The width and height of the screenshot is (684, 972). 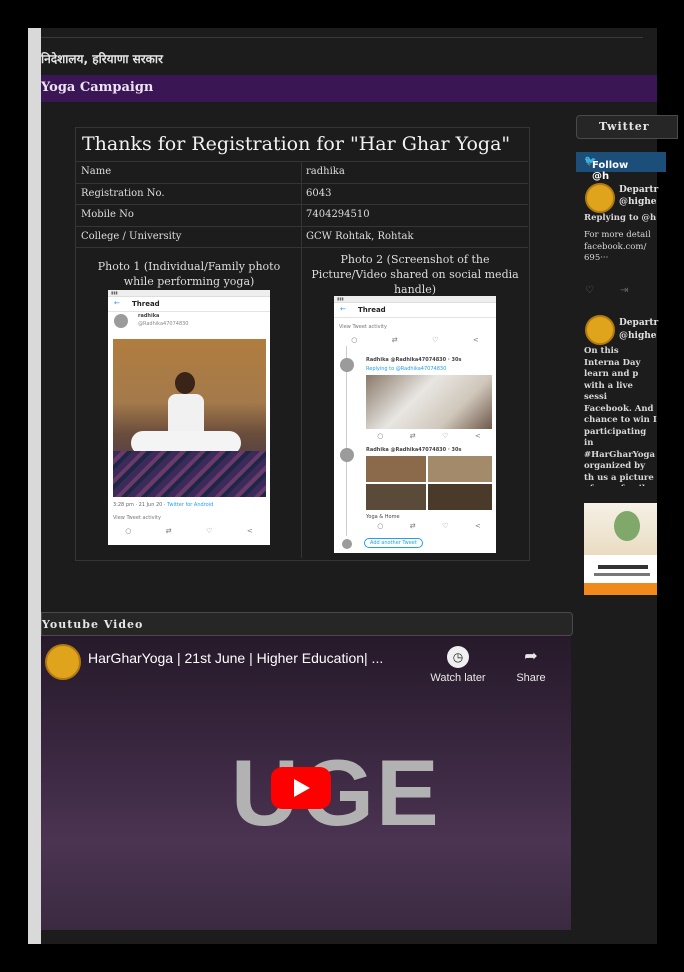 I want to click on reg-row-name: Name radhika, so click(x=302, y=172).